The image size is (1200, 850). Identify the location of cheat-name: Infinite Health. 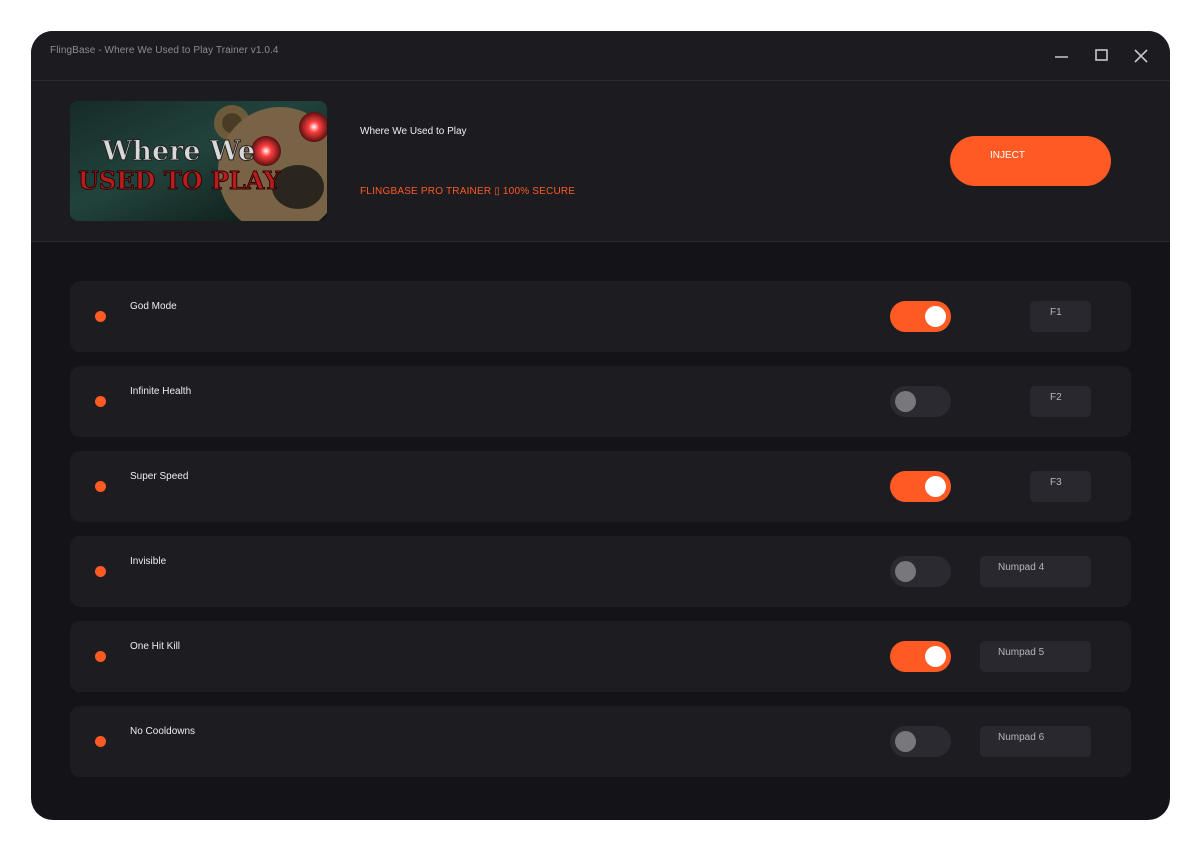
(161, 391).